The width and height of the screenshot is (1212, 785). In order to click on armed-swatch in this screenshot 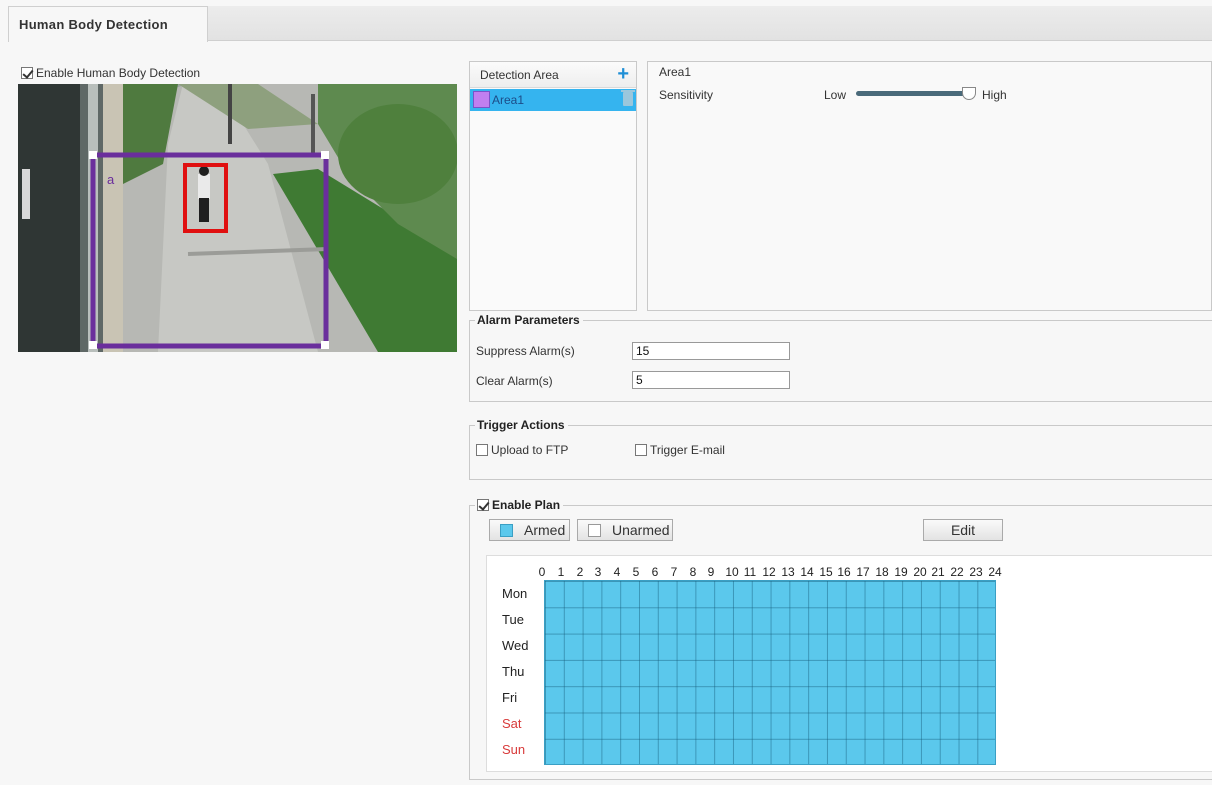, I will do `click(506, 530)`.